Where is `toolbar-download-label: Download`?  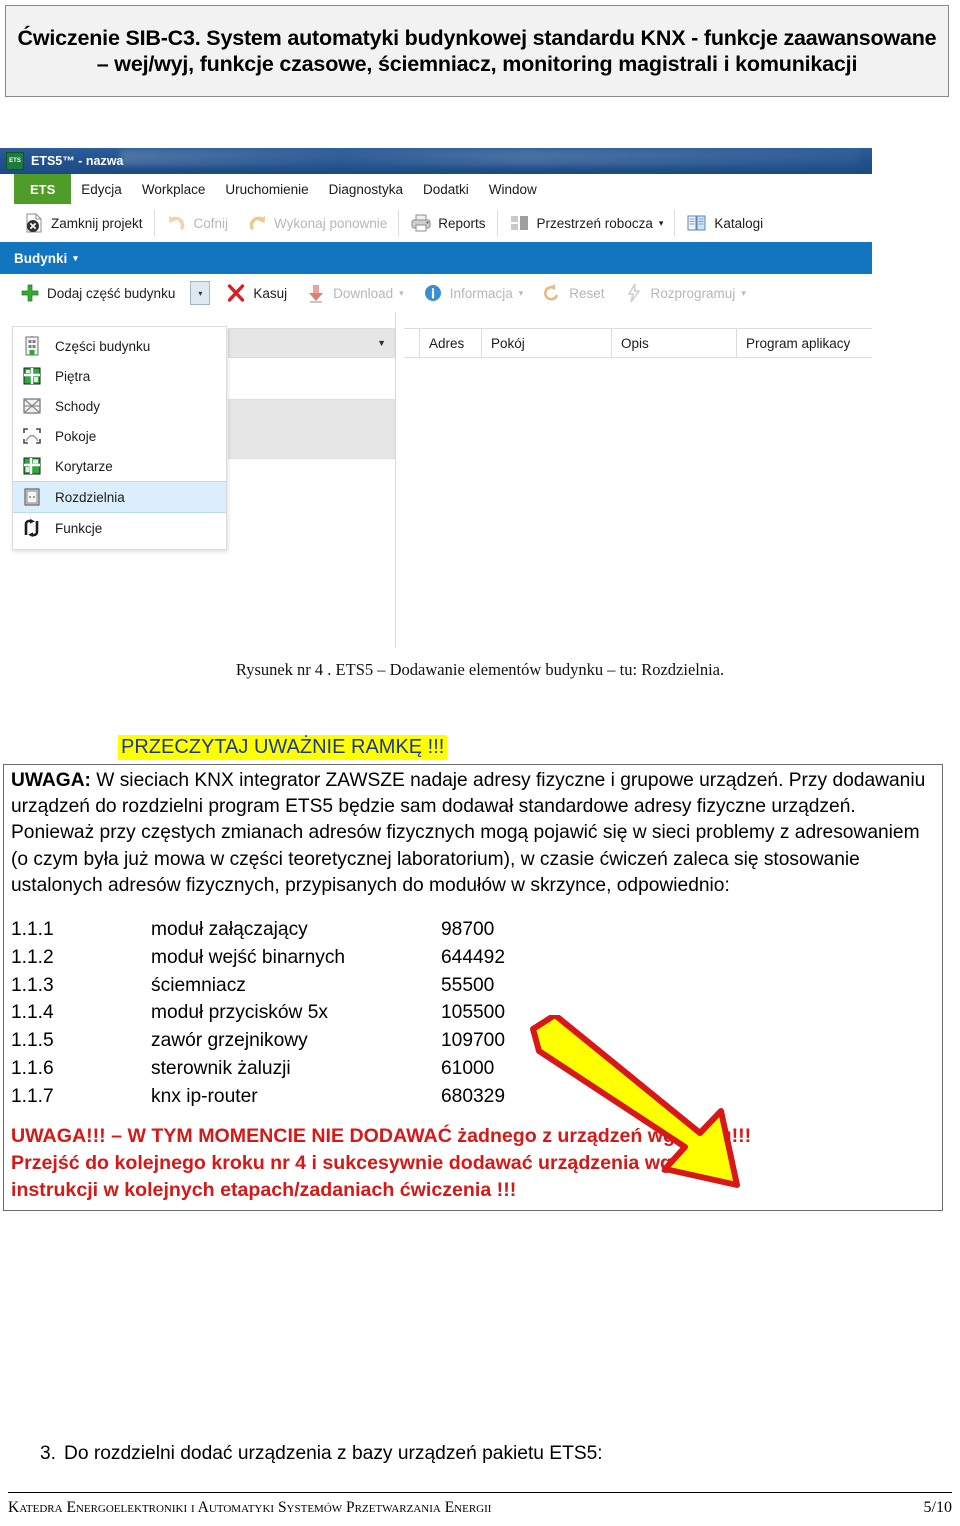 toolbar-download-label: Download is located at coordinates (363, 293).